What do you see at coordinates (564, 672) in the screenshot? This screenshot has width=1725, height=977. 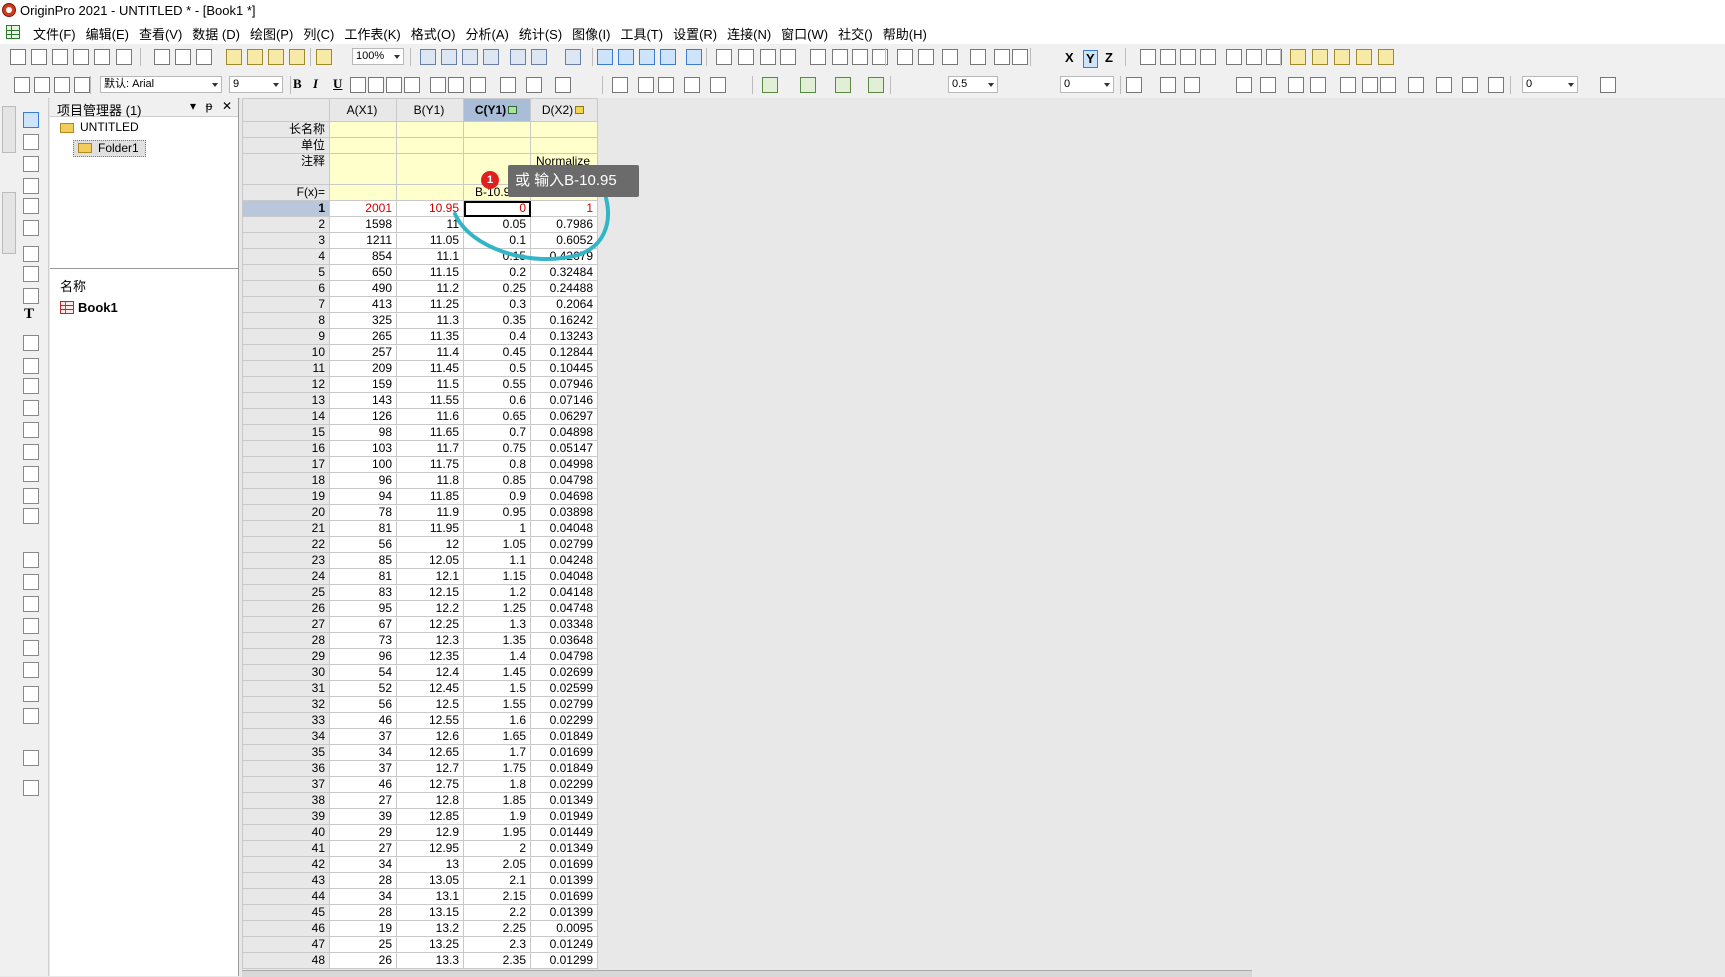 I see `table-cell: 0.02699` at bounding box center [564, 672].